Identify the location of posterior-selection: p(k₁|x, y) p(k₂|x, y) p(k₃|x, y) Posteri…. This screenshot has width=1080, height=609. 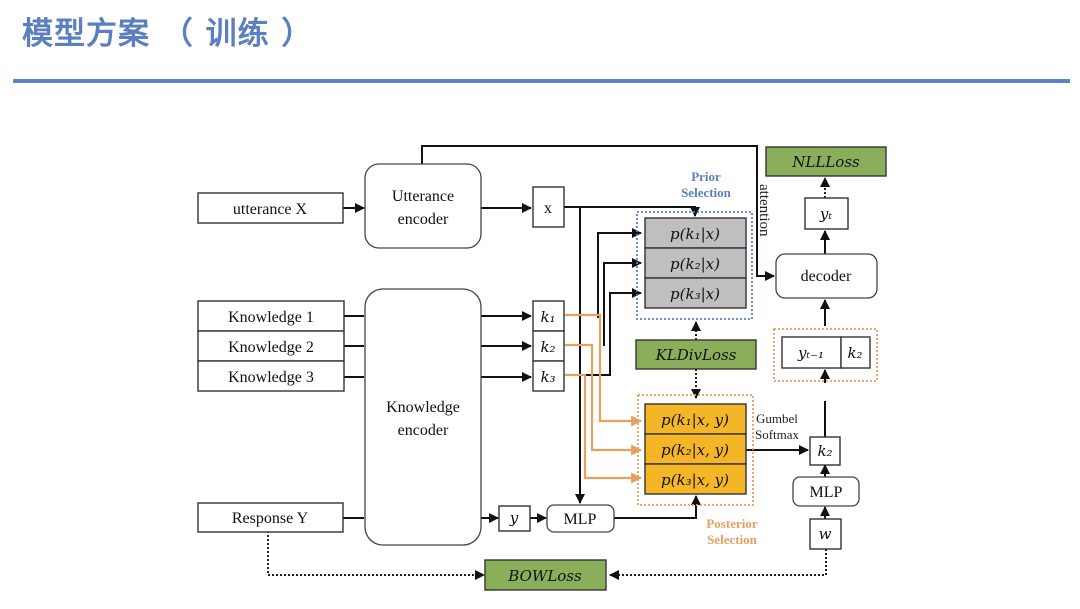
(697, 470).